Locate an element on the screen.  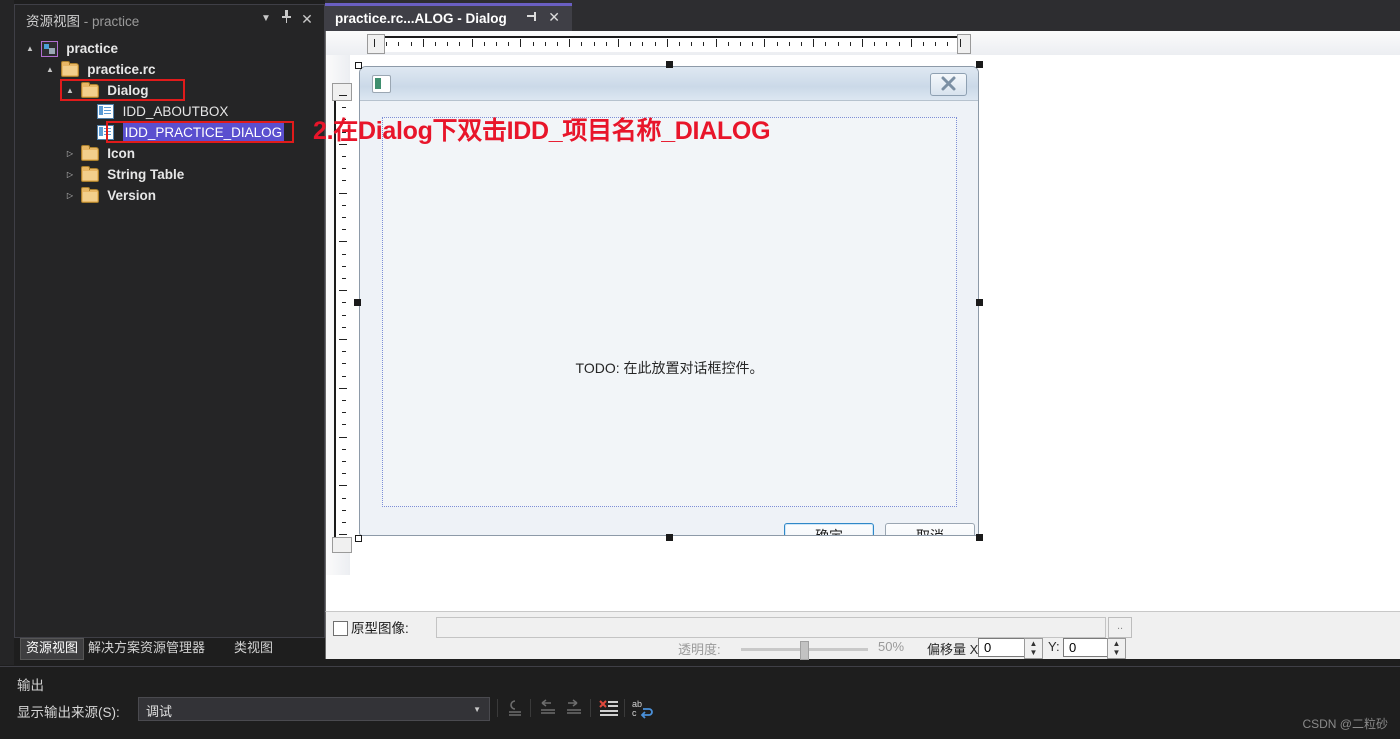
resource-view-header: 资源视图 - practice ▼ ✕ is located at coordinates (169, 18).